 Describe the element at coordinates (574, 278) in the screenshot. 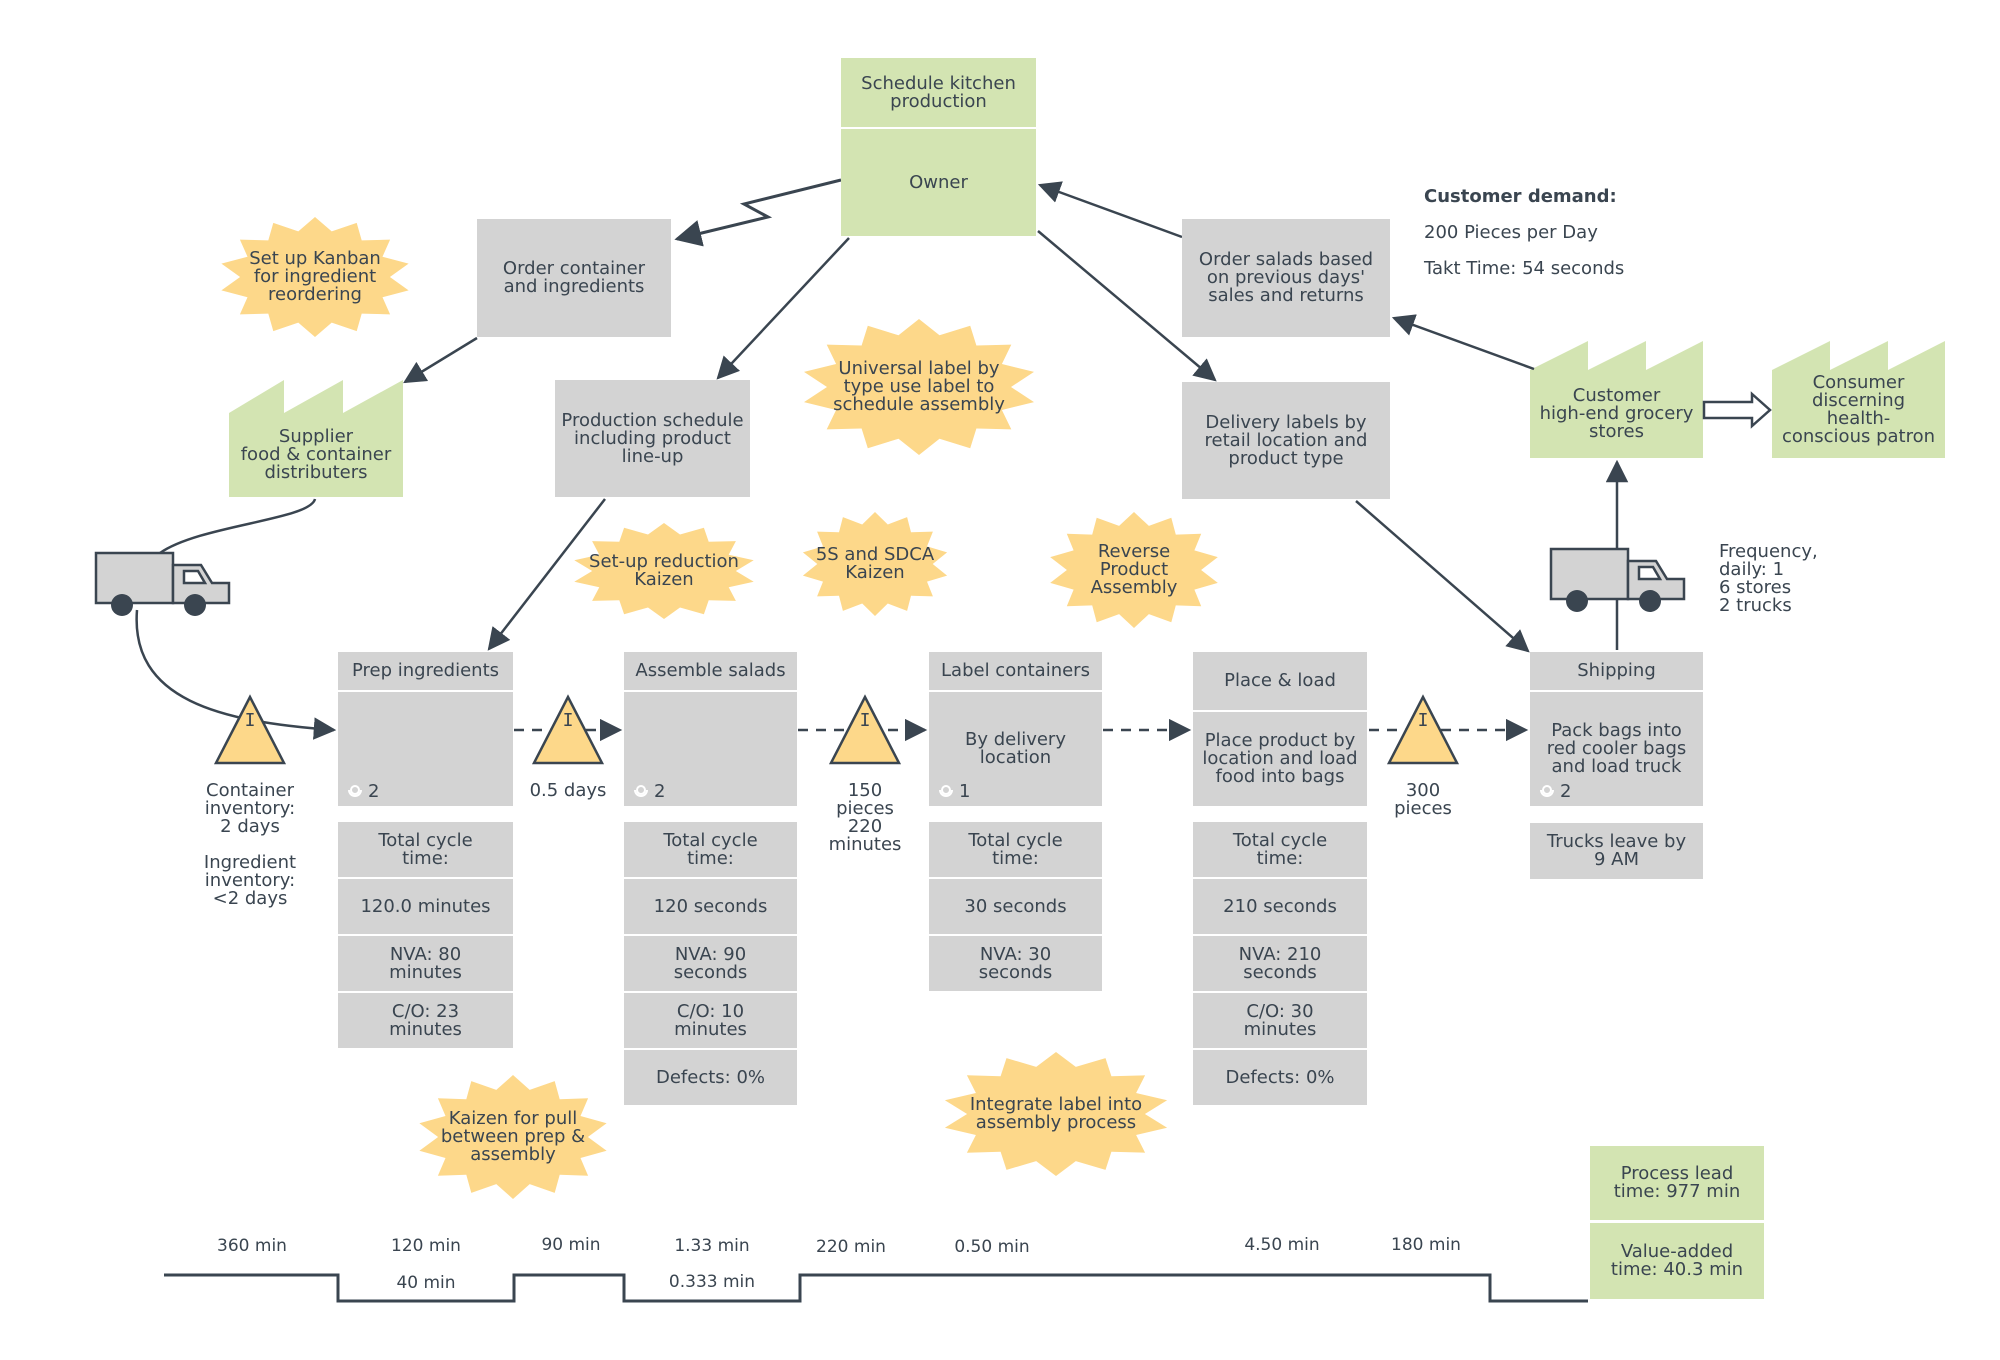

I see `order-container-box: Order container and ingredients` at that location.